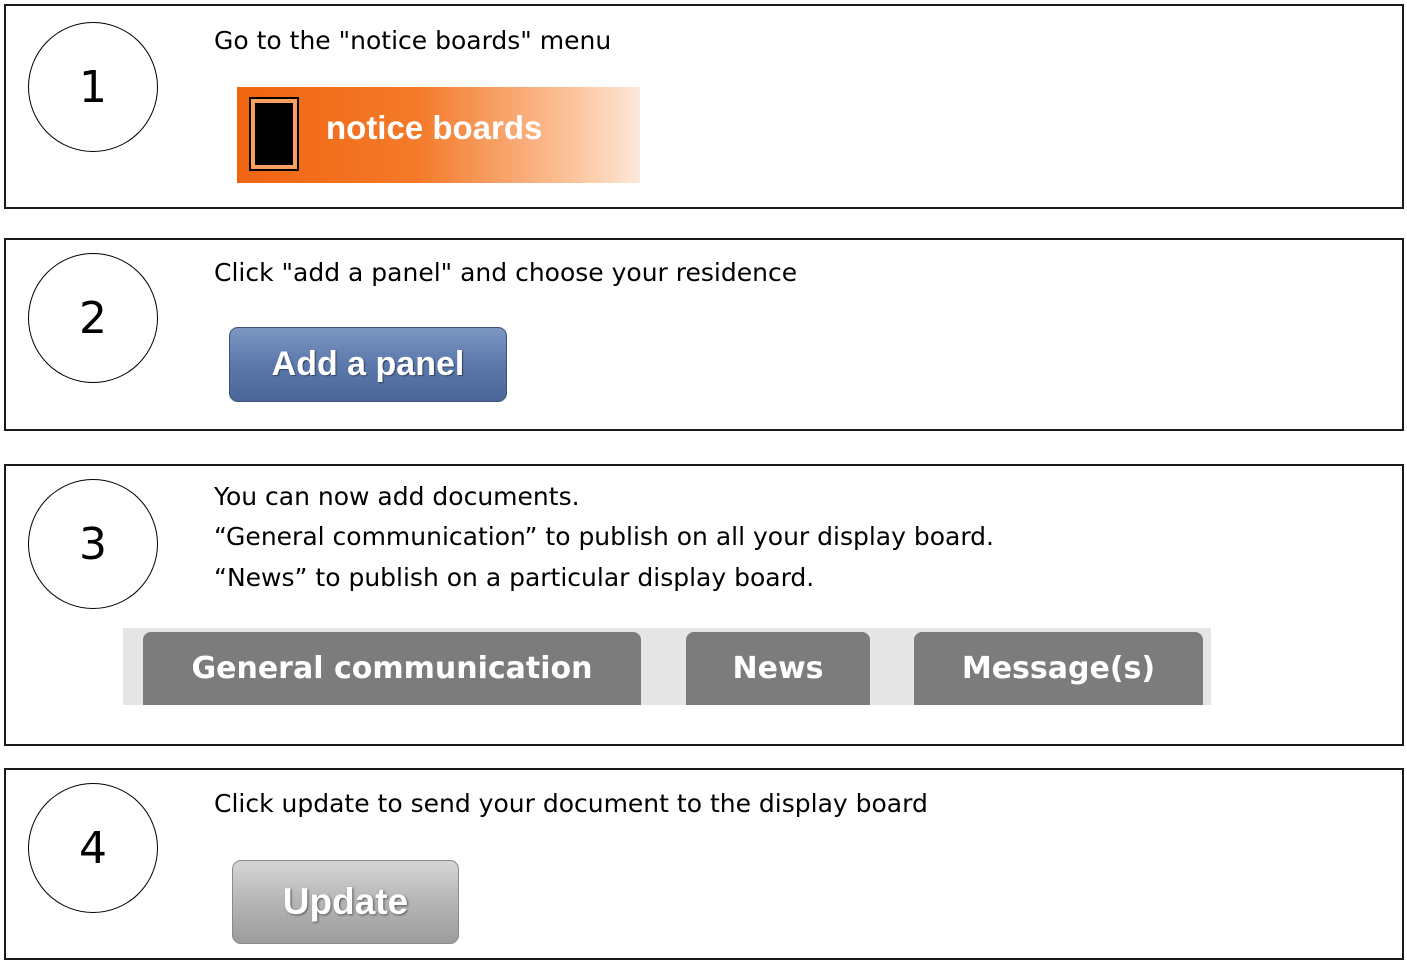  I want to click on add-panel-button: Add a panel, so click(368, 364).